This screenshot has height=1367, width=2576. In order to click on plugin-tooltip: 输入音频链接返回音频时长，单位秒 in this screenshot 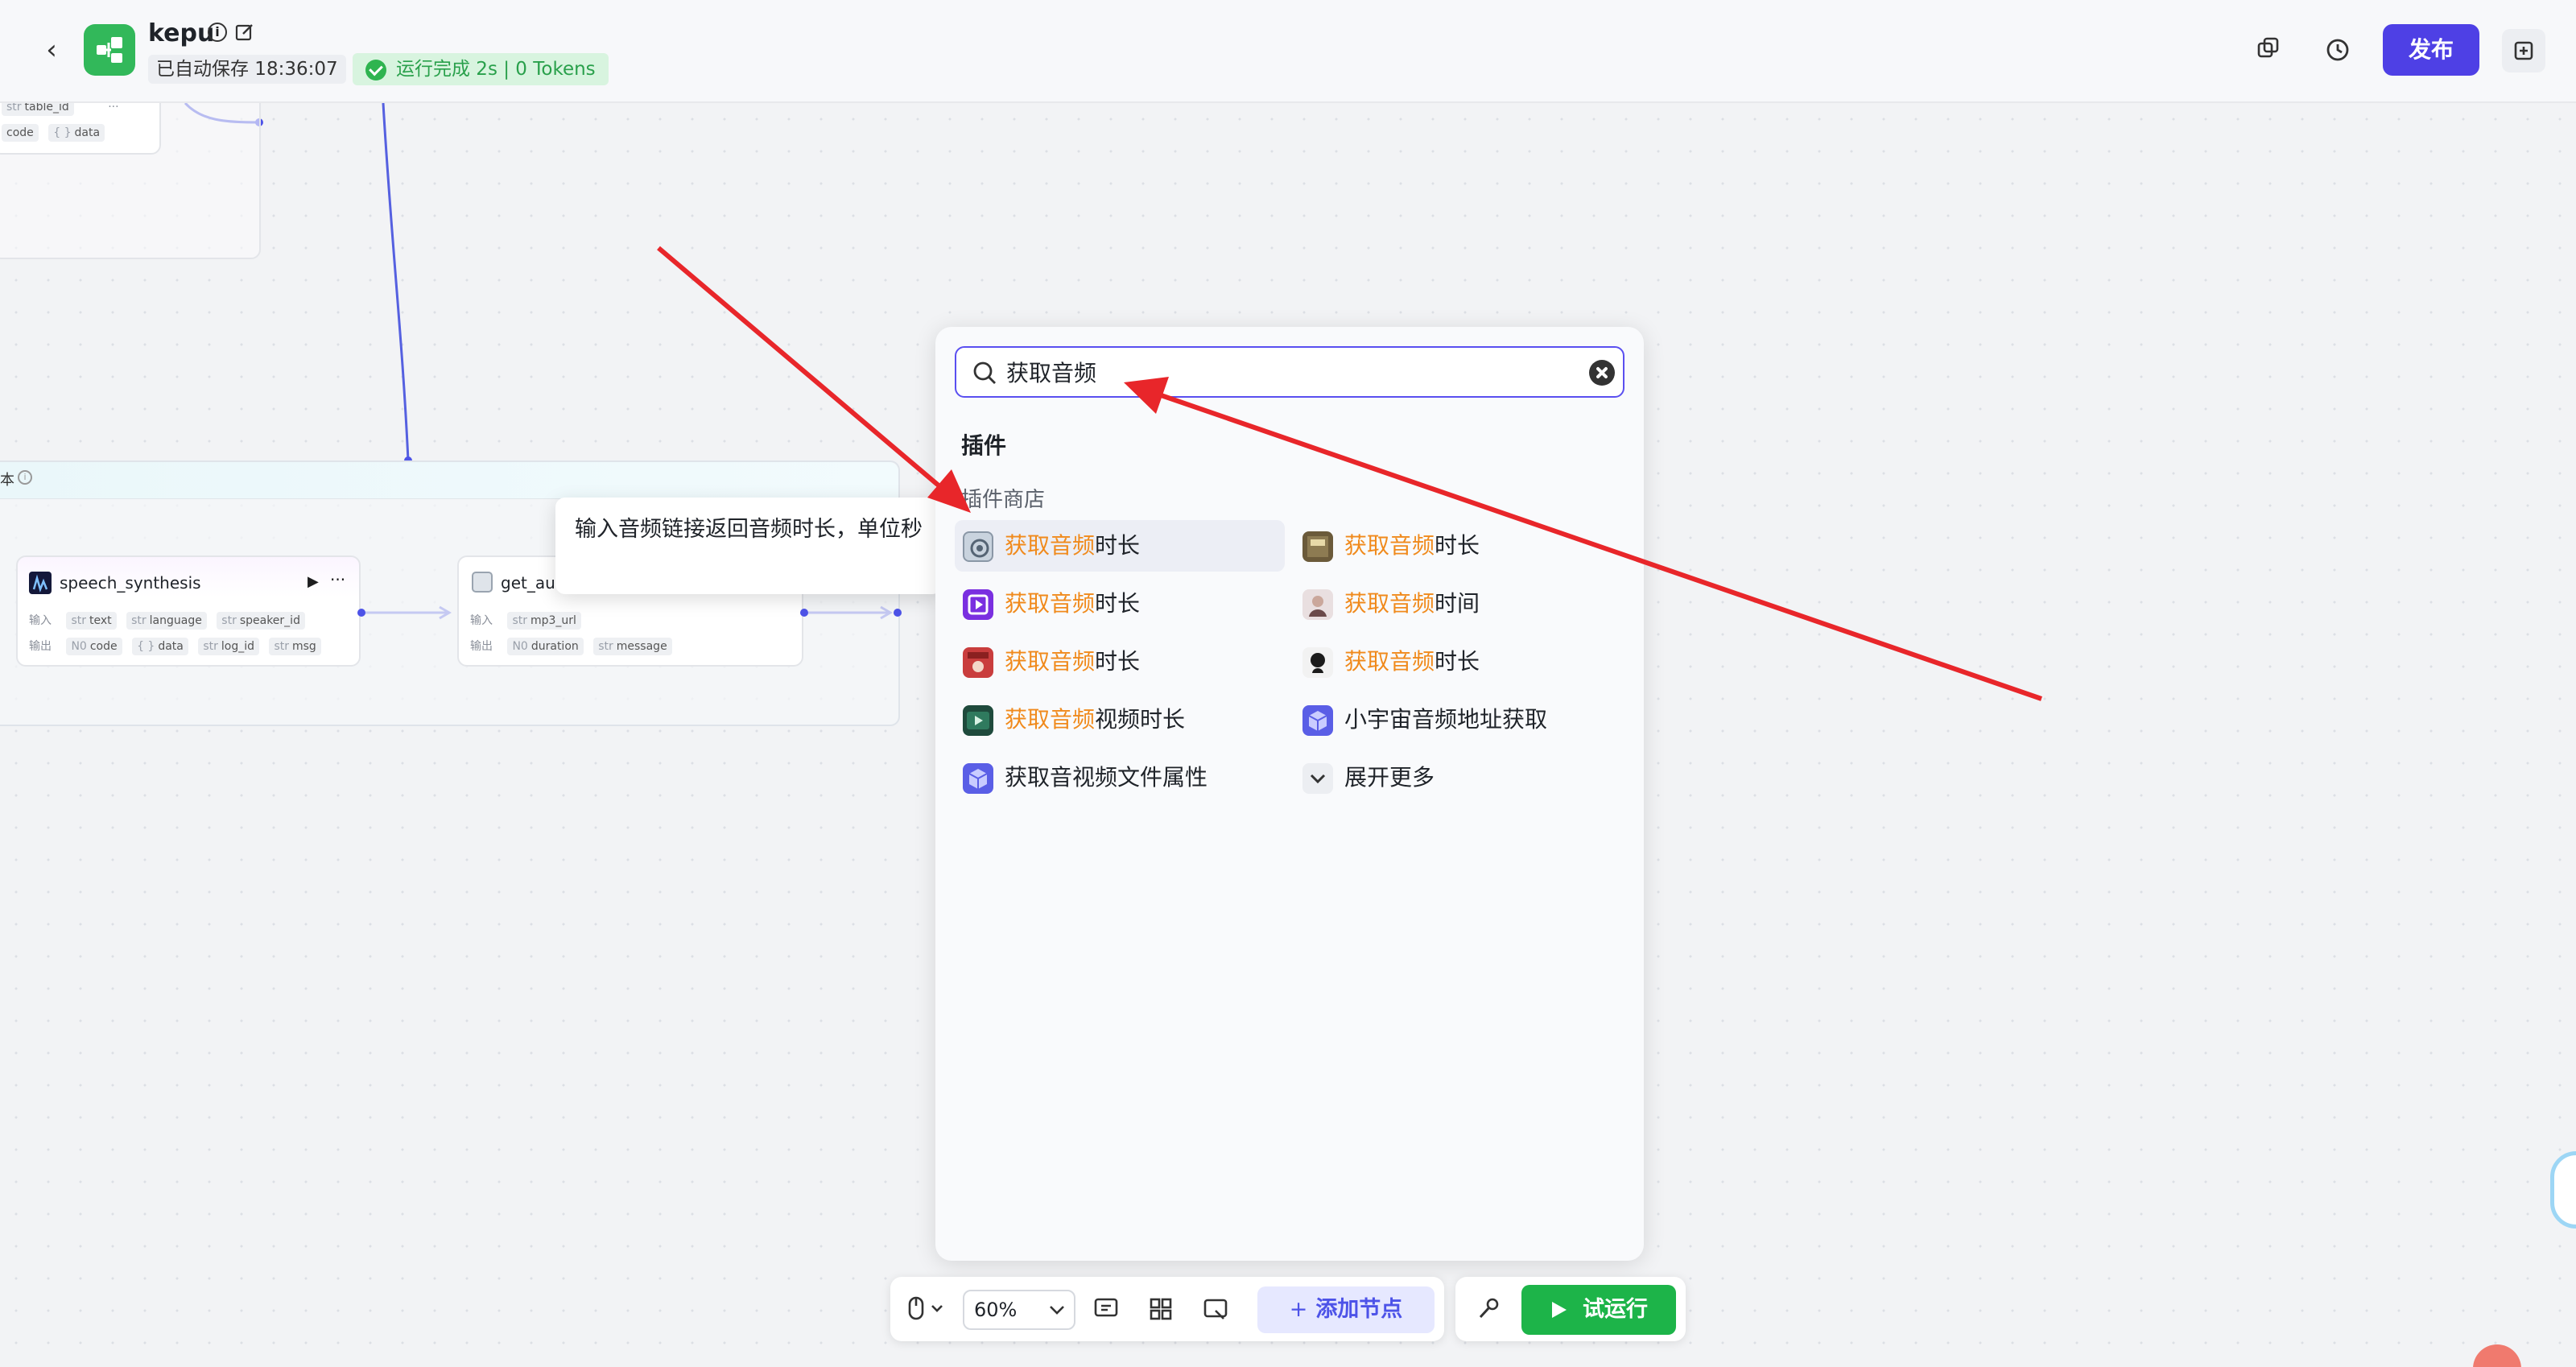, I will do `click(748, 546)`.